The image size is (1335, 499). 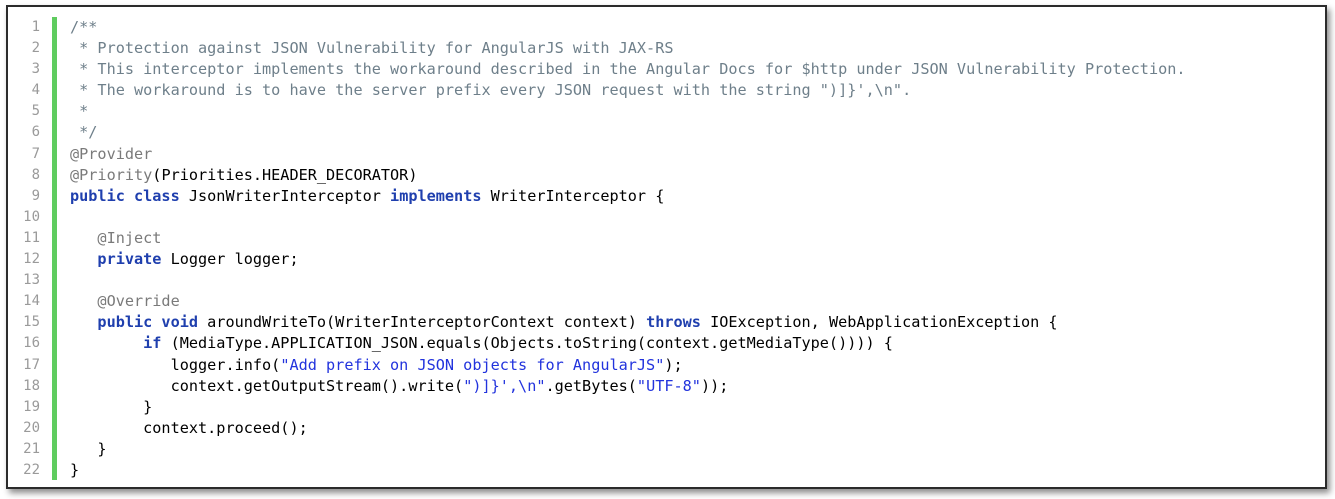 I want to click on code-line: 14 @Override, so click(x=666, y=301).